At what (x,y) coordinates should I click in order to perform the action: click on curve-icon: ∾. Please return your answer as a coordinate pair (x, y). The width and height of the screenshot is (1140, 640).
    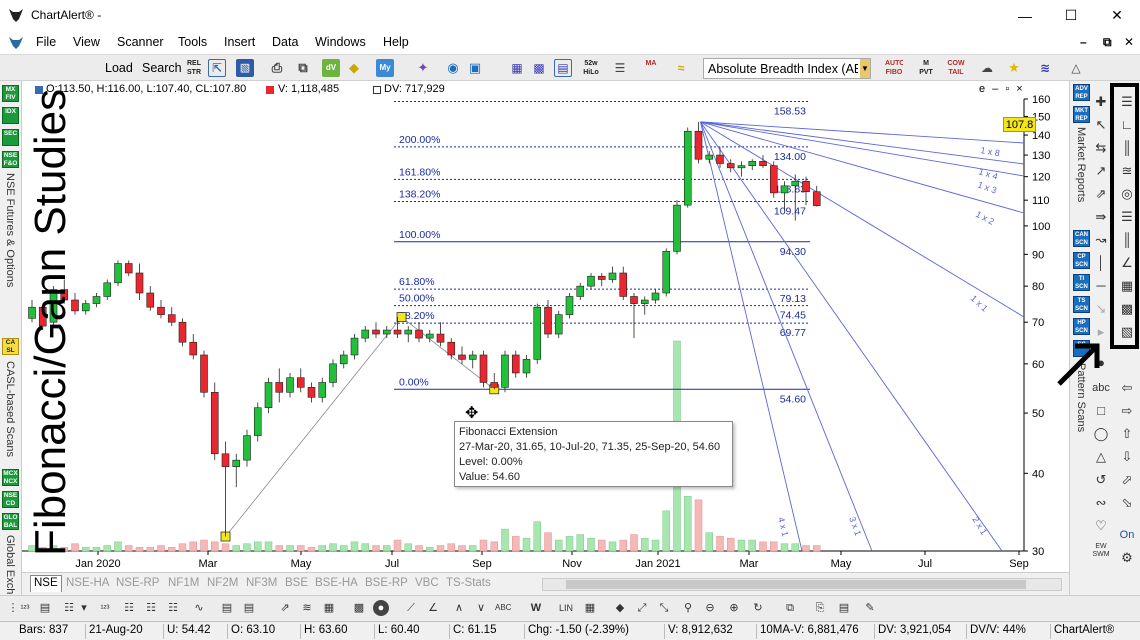
    Looking at the image, I should click on (1101, 503).